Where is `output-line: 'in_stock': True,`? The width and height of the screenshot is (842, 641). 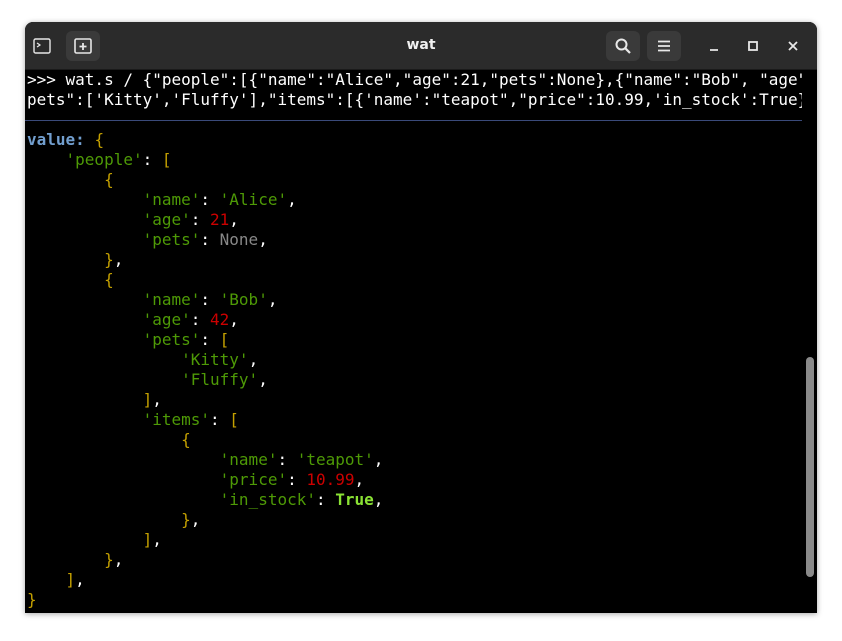 output-line: 'in_stock': True, is located at coordinates (301, 499).